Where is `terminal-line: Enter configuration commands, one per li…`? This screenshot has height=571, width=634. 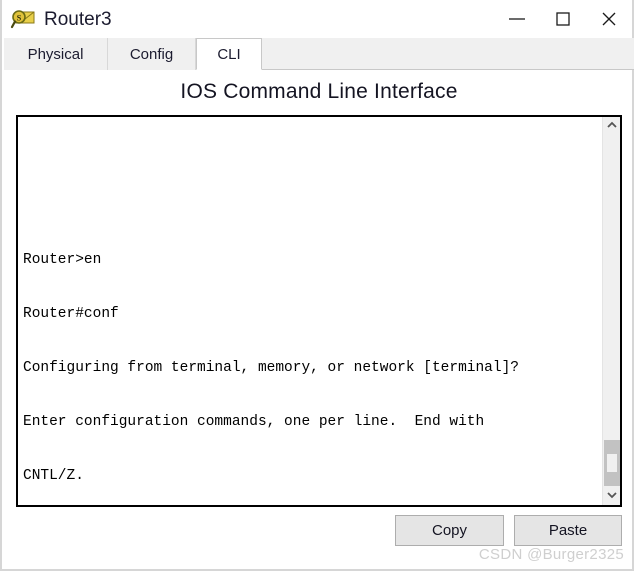
terminal-line: Enter configuration commands, one per li… is located at coordinates (254, 422).